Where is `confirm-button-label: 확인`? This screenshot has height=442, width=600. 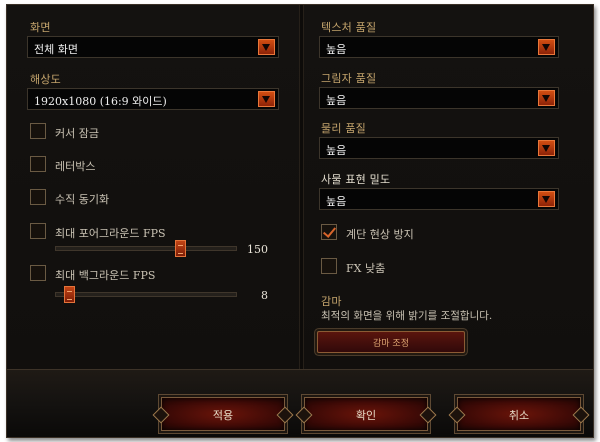
confirm-button-label: 확인 is located at coordinates (366, 415).